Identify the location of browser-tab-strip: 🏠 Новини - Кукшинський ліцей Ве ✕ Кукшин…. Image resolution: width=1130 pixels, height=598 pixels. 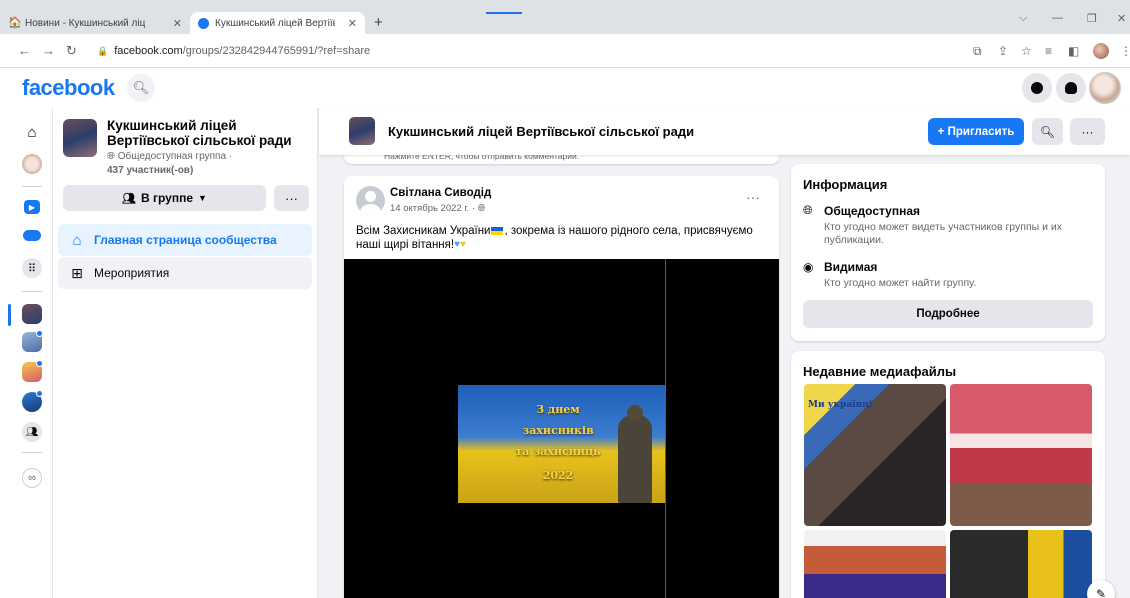
(565, 17).